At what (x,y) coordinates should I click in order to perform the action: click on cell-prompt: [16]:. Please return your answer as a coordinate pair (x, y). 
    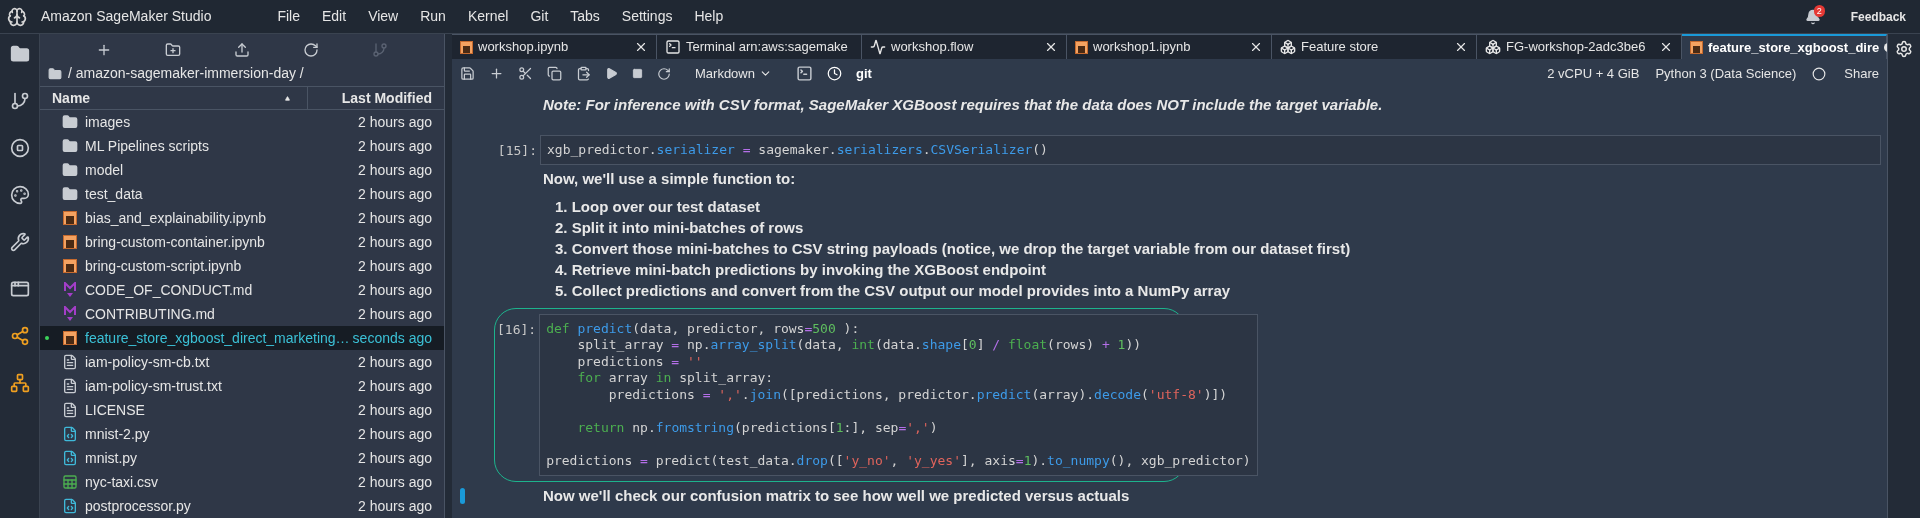
    Looking at the image, I should click on (517, 329).